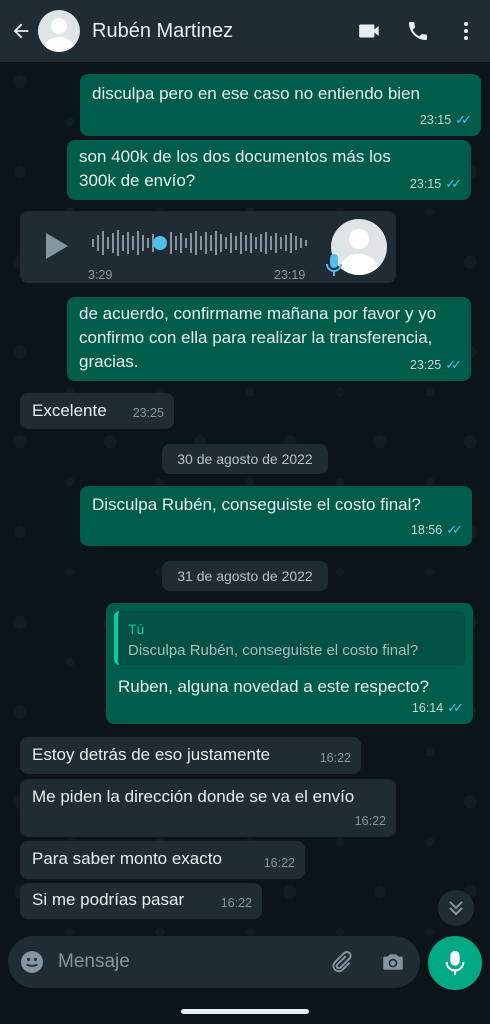  What do you see at coordinates (141, 901) in the screenshot?
I see `message-incoming: Si me podrías pasar 16:22` at bounding box center [141, 901].